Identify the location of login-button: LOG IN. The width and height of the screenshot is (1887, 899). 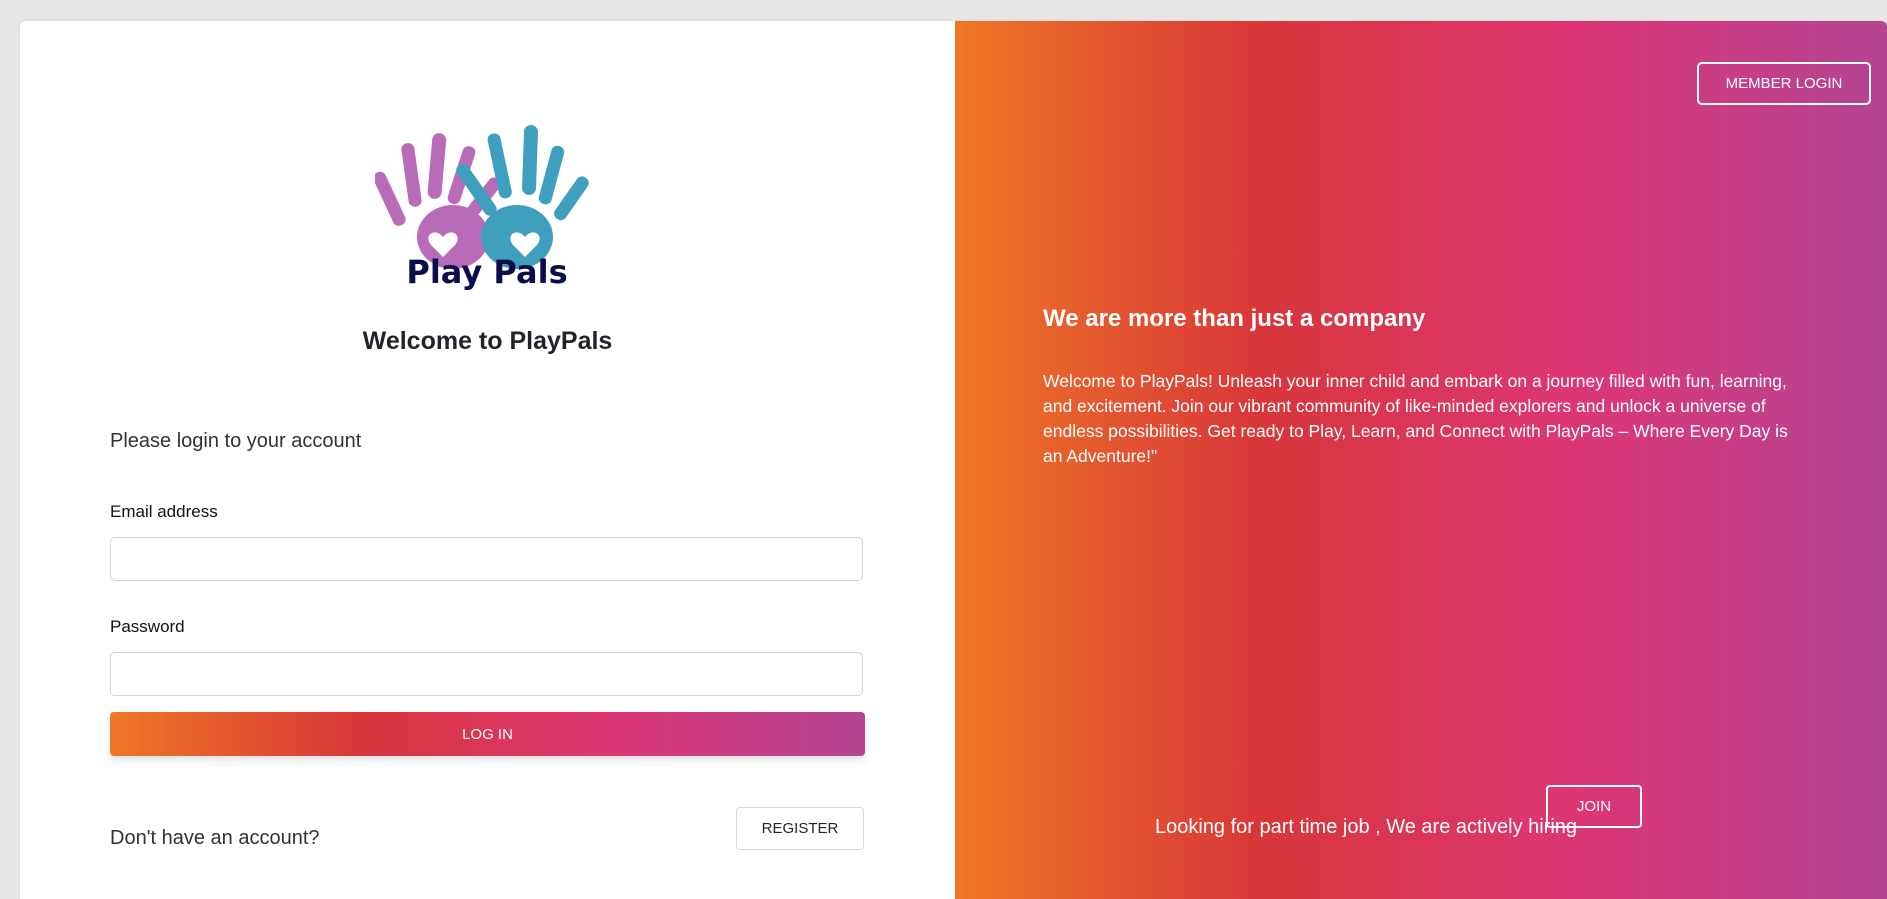
(487, 734).